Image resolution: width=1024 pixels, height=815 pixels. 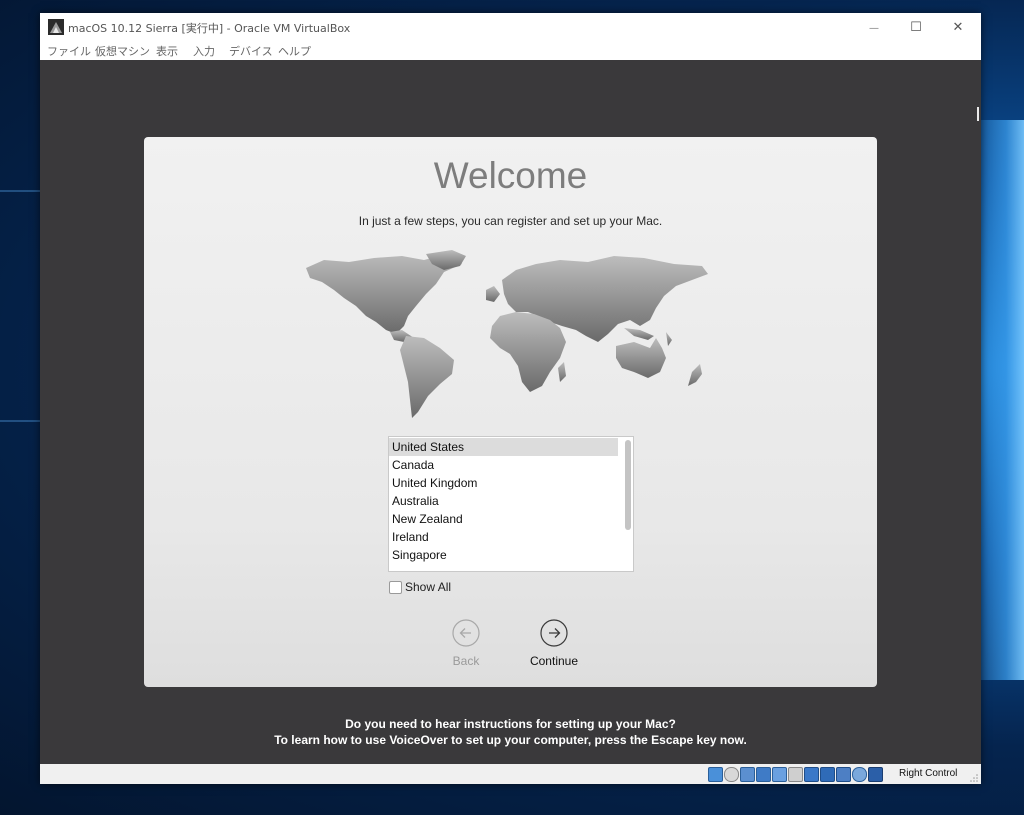 I want to click on list-item: New Zealand, so click(x=503, y=519).